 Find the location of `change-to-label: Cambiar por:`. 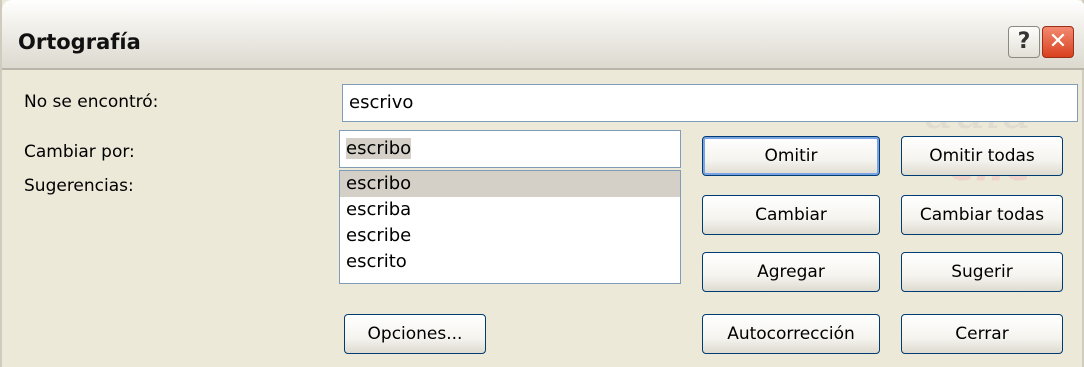

change-to-label: Cambiar por: is located at coordinates (79, 152).